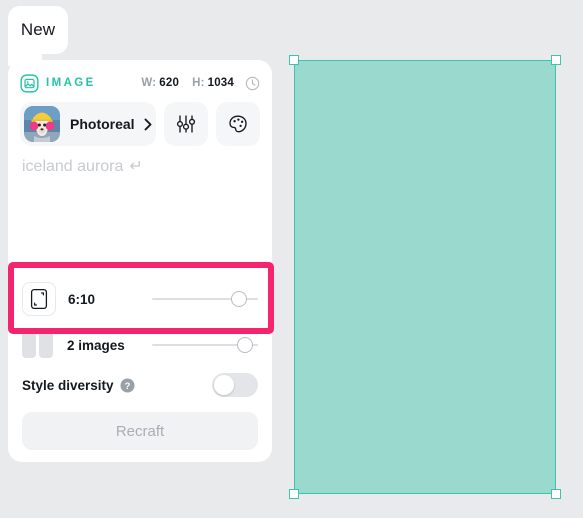  I want to click on style-diversity-label: Style diversity, so click(68, 385).